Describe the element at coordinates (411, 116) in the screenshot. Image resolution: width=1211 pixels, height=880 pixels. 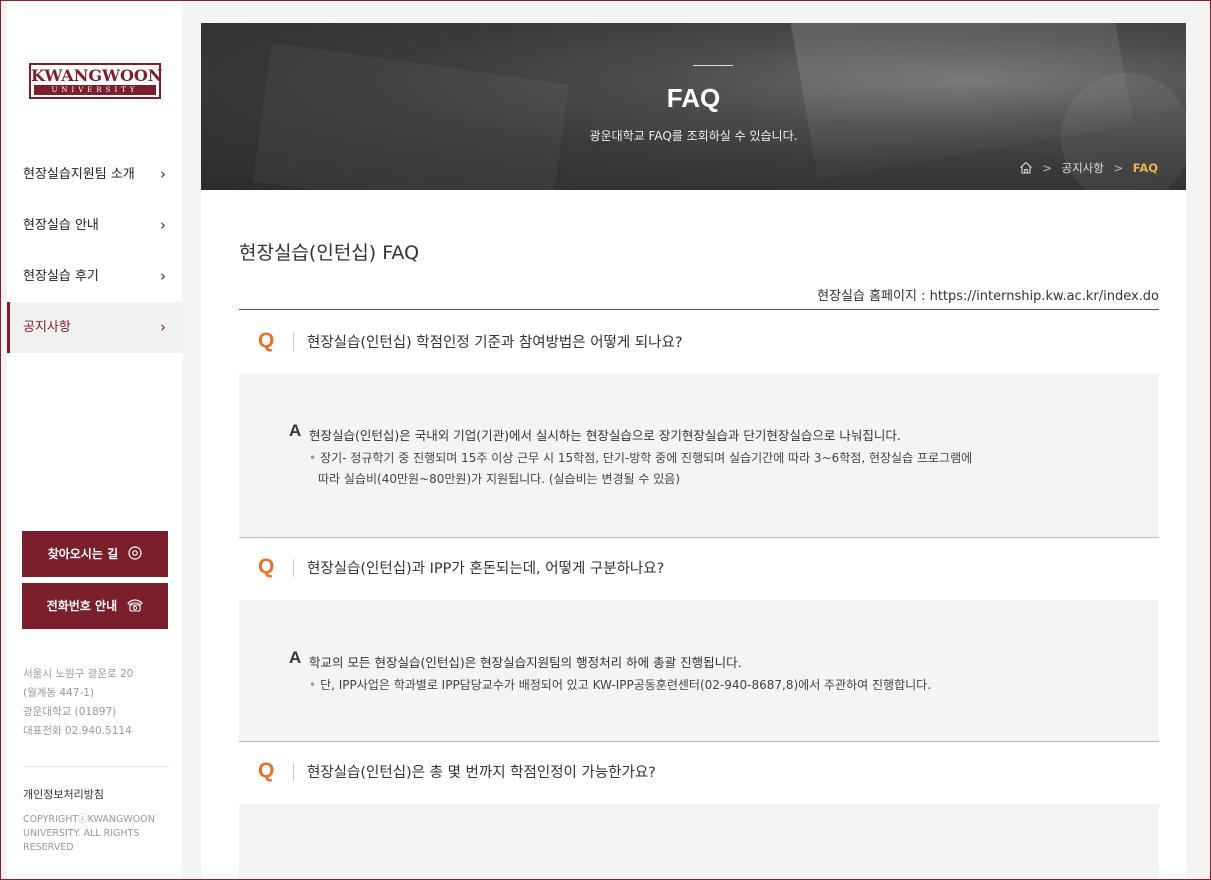
I see `hero-background-shape` at that location.